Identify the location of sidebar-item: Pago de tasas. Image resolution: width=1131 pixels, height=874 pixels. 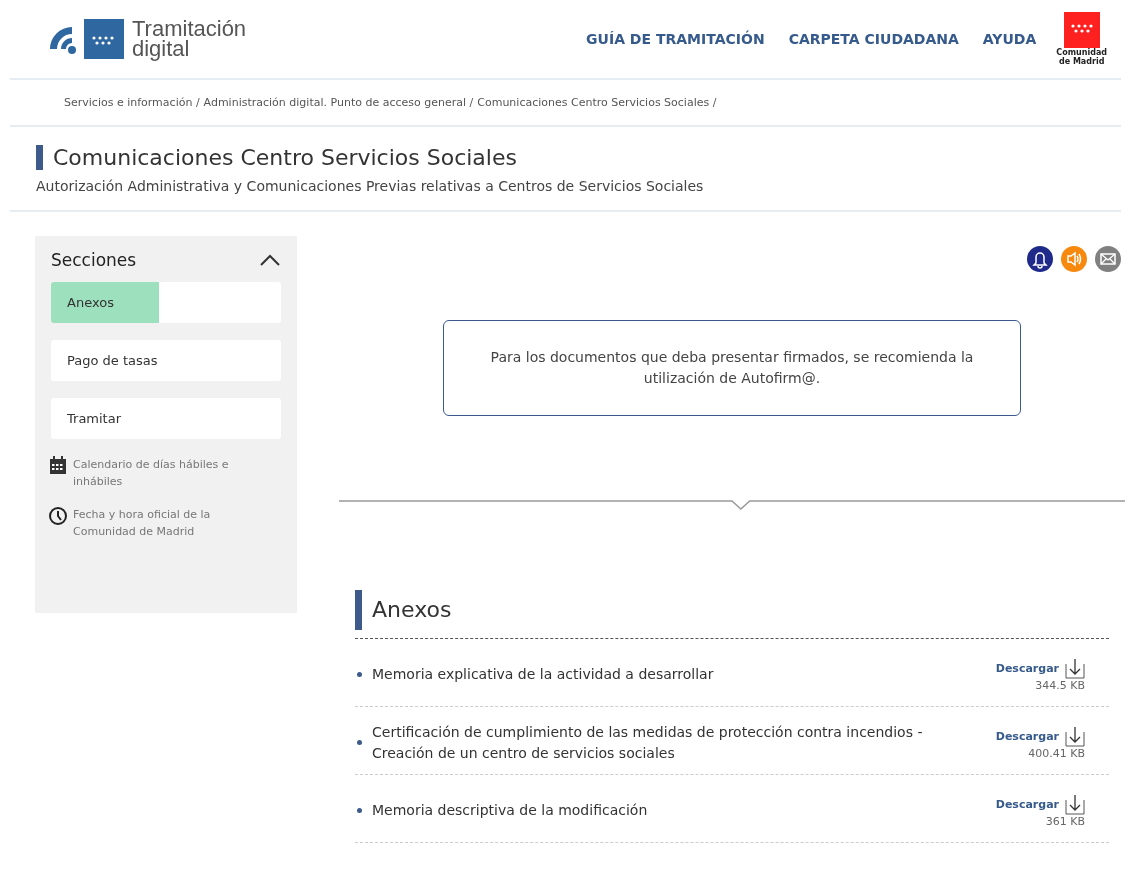
(166, 360).